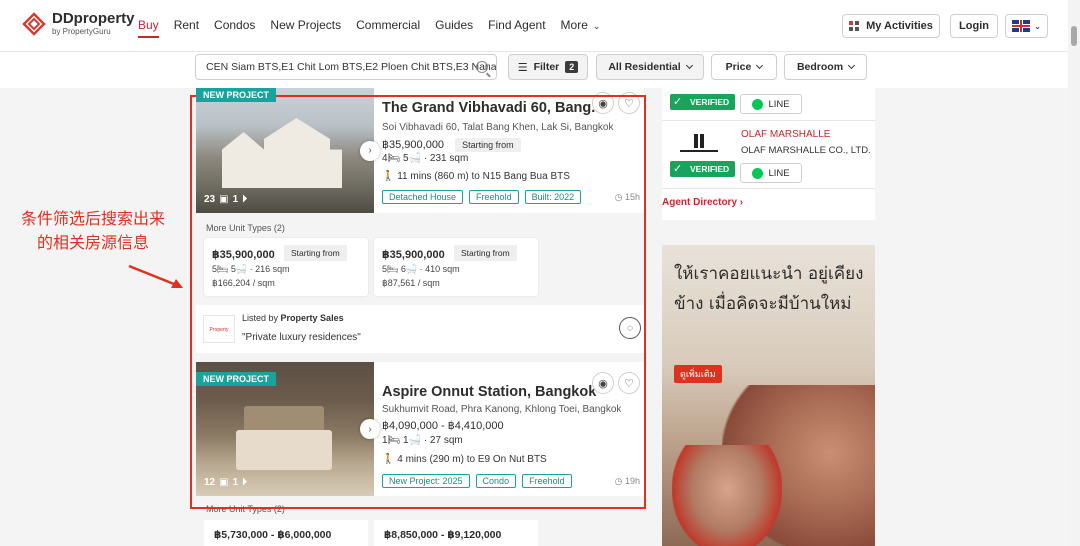 The height and width of the screenshot is (546, 1080). I want to click on heart-icon: ♡, so click(629, 383).